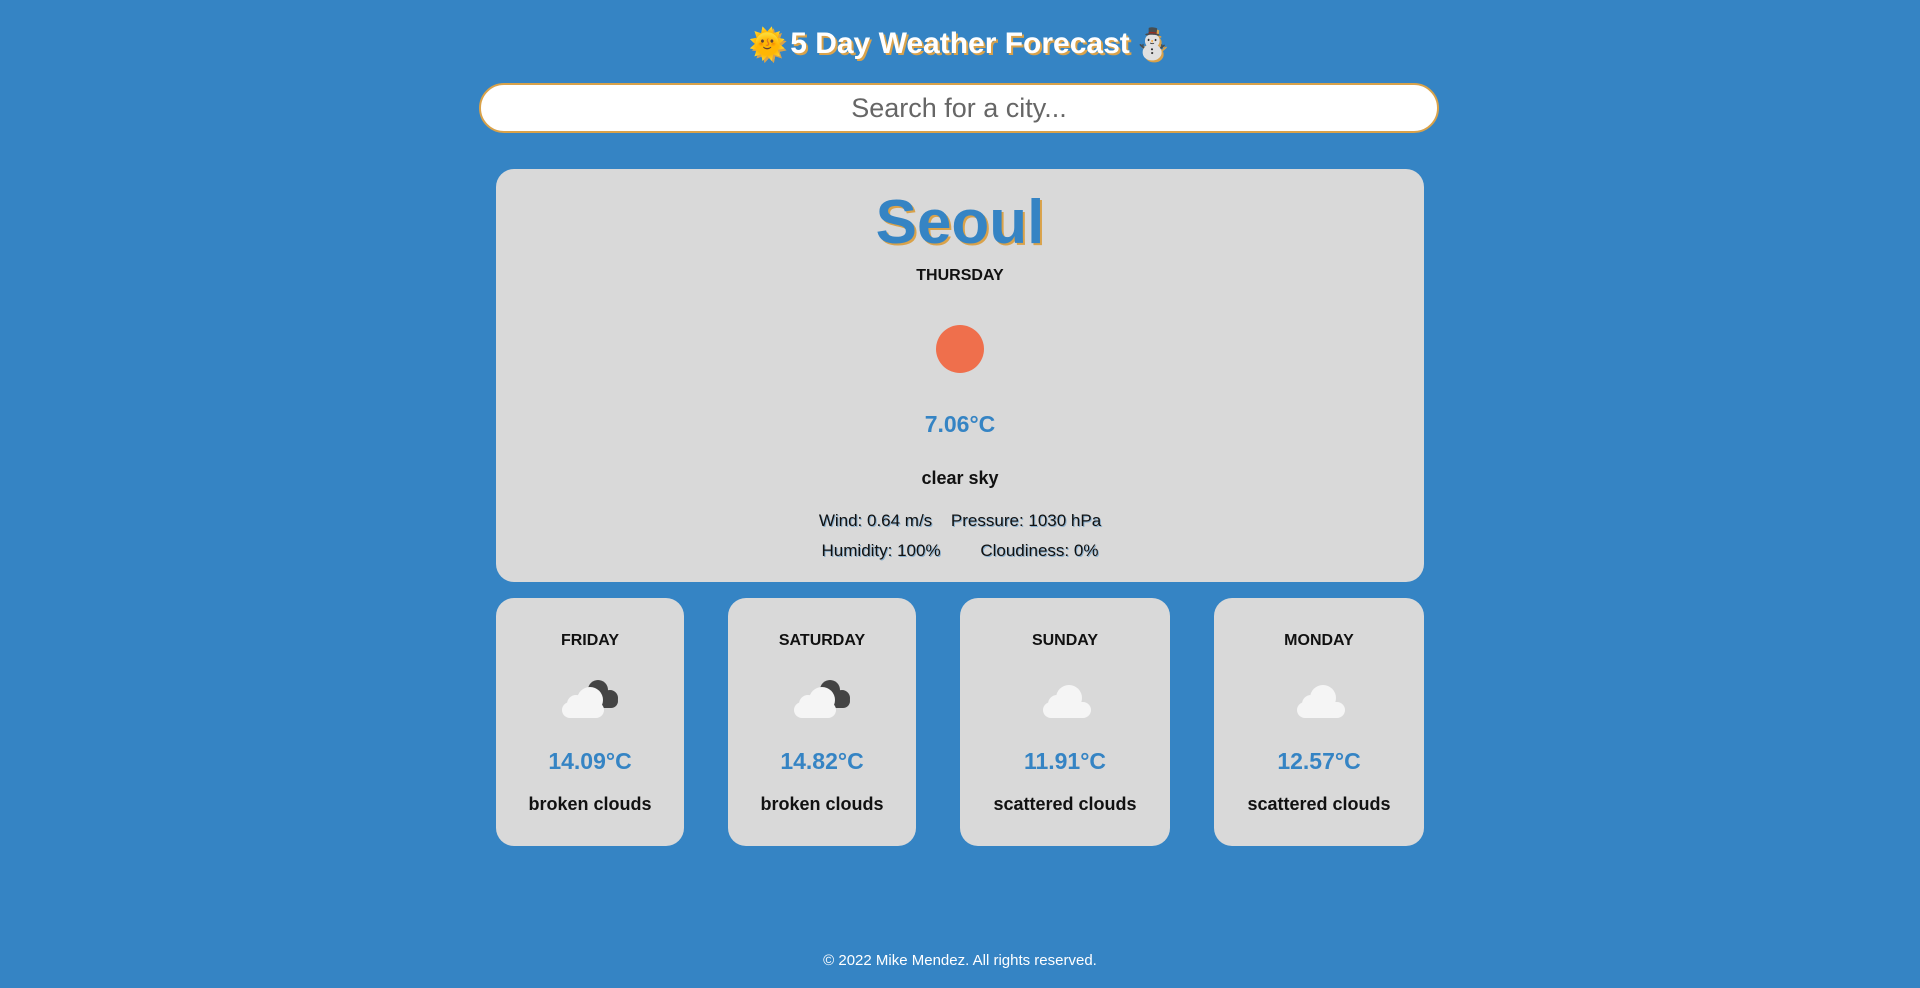  I want to click on forecast-temperature: 14.09°C, so click(590, 761).